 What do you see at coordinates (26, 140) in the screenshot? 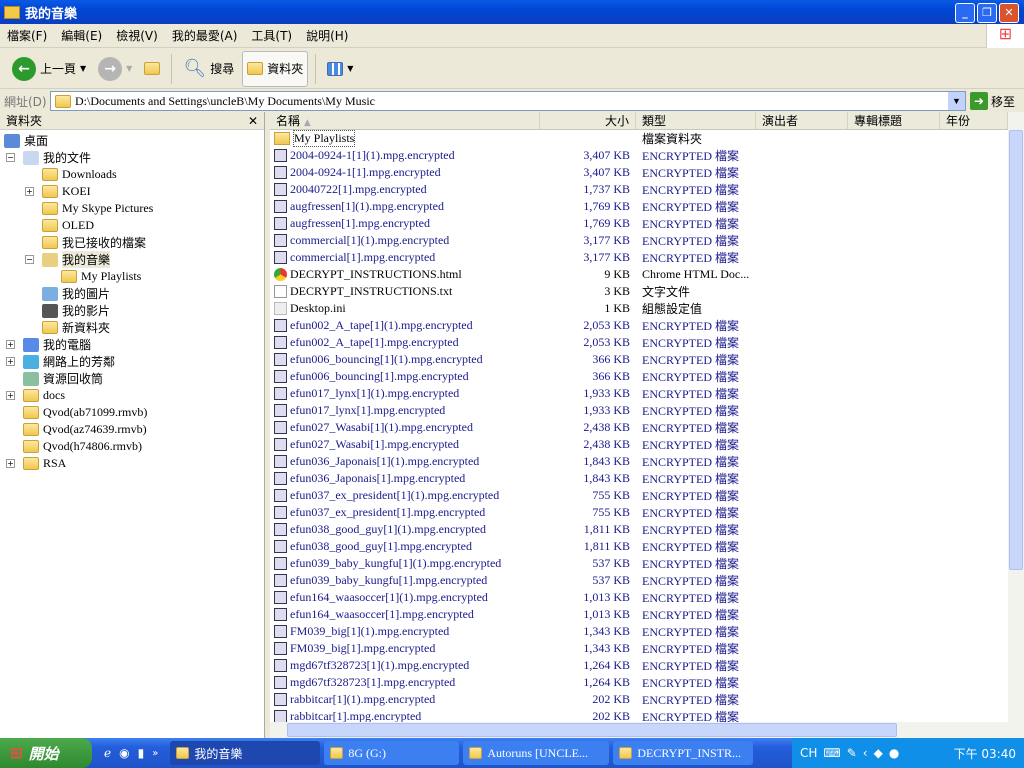
I see `tree-item: 桌面` at bounding box center [26, 140].